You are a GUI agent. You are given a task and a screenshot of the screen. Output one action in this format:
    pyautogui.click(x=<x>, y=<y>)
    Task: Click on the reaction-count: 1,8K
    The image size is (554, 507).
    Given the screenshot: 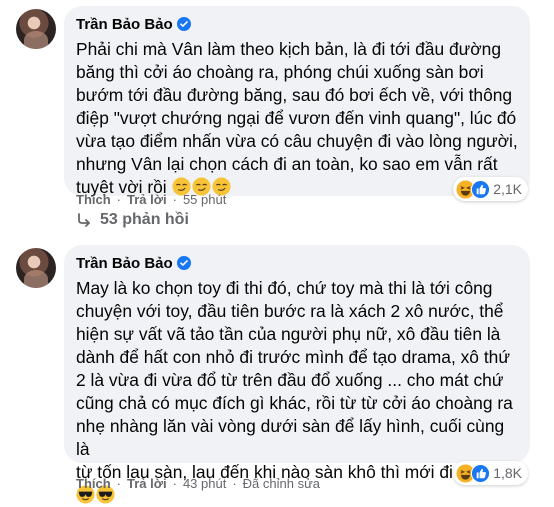 What is the action you would take?
    pyautogui.click(x=507, y=473)
    